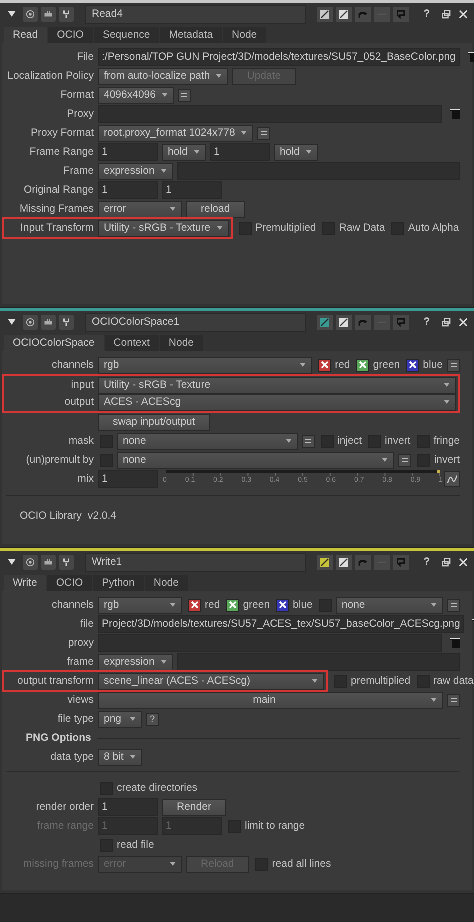 The width and height of the screenshot is (474, 922). Describe the element at coordinates (120, 719) in the screenshot. I see `dropdown: png` at that location.